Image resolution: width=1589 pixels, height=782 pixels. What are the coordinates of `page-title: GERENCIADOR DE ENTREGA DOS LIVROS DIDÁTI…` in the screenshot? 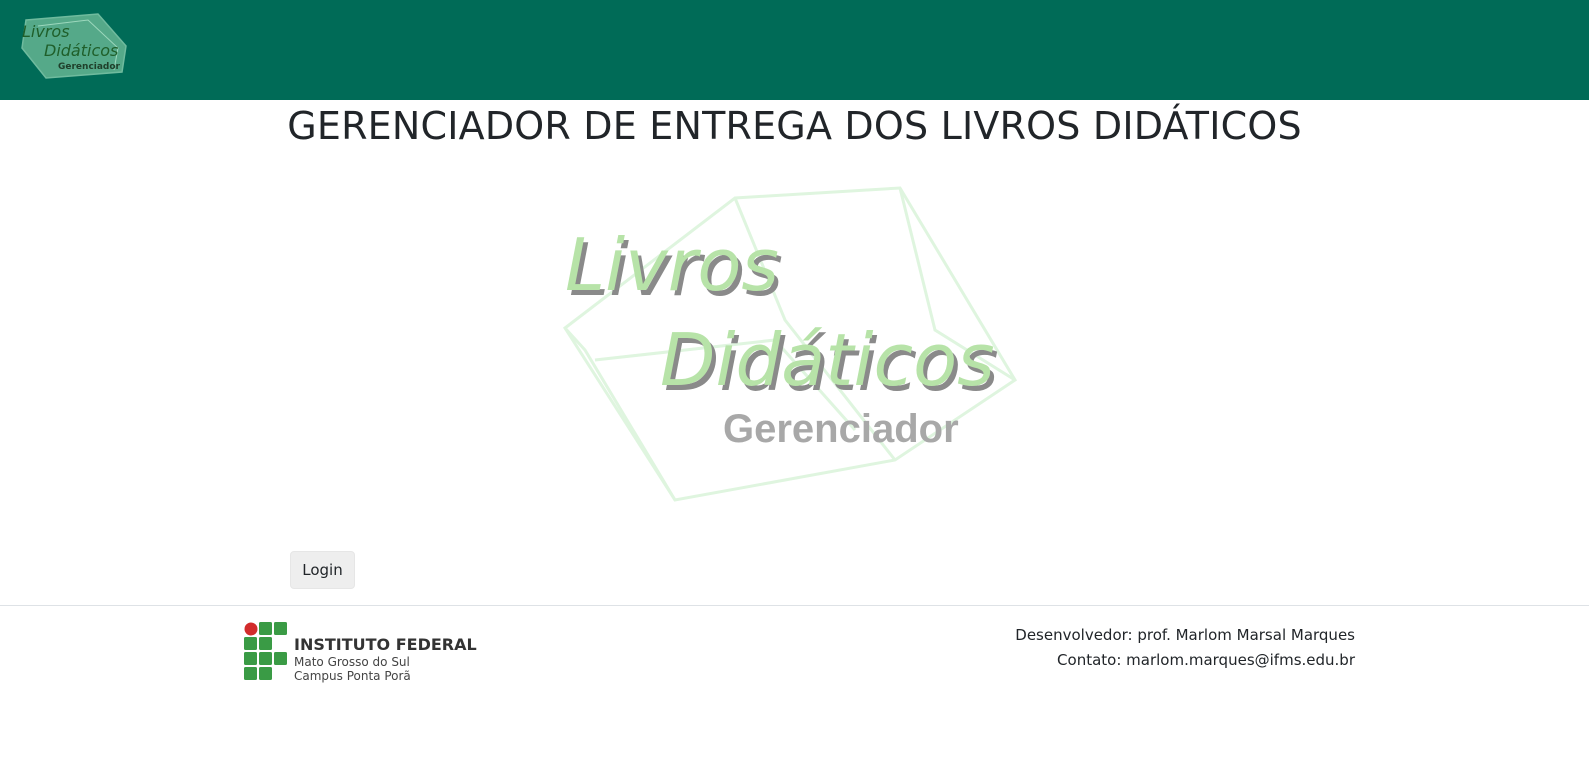 It's located at (794, 126).